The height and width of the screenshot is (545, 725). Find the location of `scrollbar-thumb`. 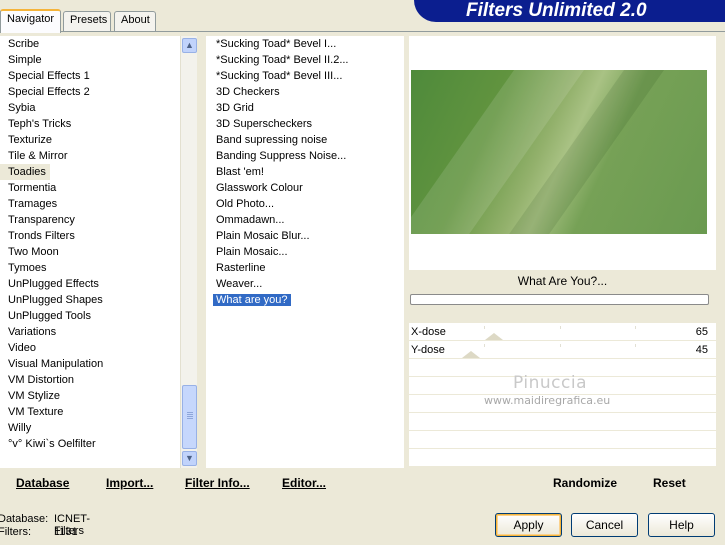

scrollbar-thumb is located at coordinates (189, 417).